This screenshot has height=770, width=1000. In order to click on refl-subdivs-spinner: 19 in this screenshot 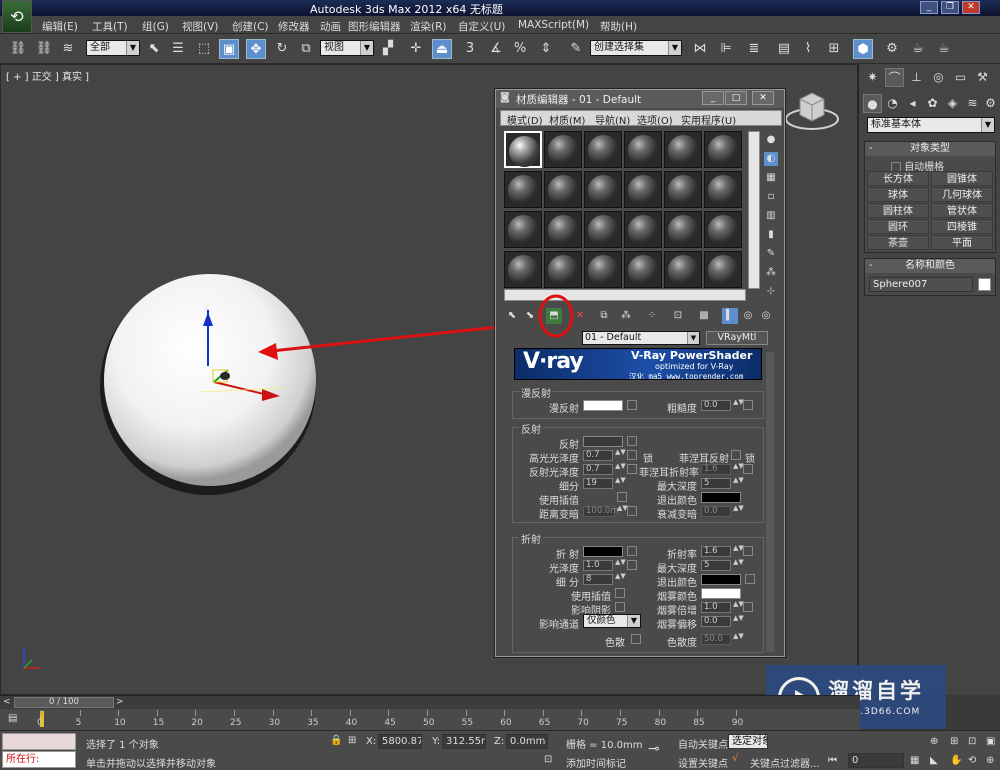, I will do `click(598, 483)`.